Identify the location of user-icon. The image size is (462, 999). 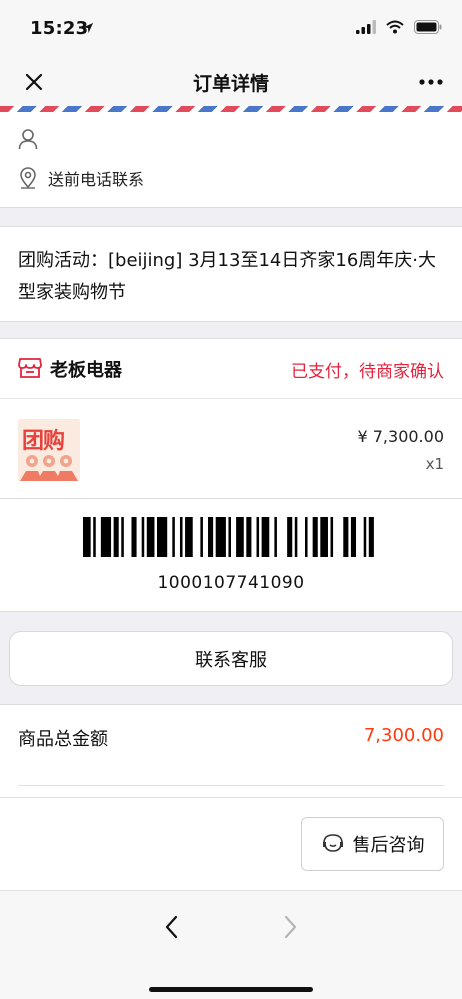
(28, 139).